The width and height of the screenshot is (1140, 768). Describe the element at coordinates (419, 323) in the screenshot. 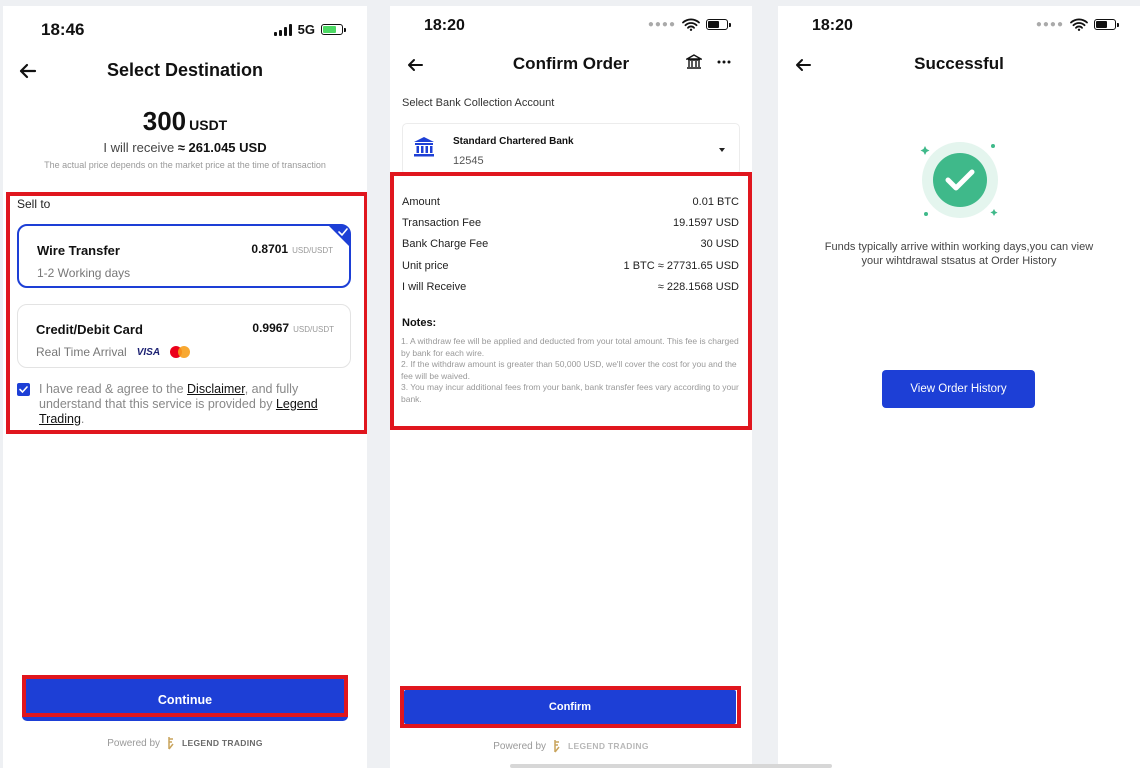

I see `notes-title: Notes:` at that location.